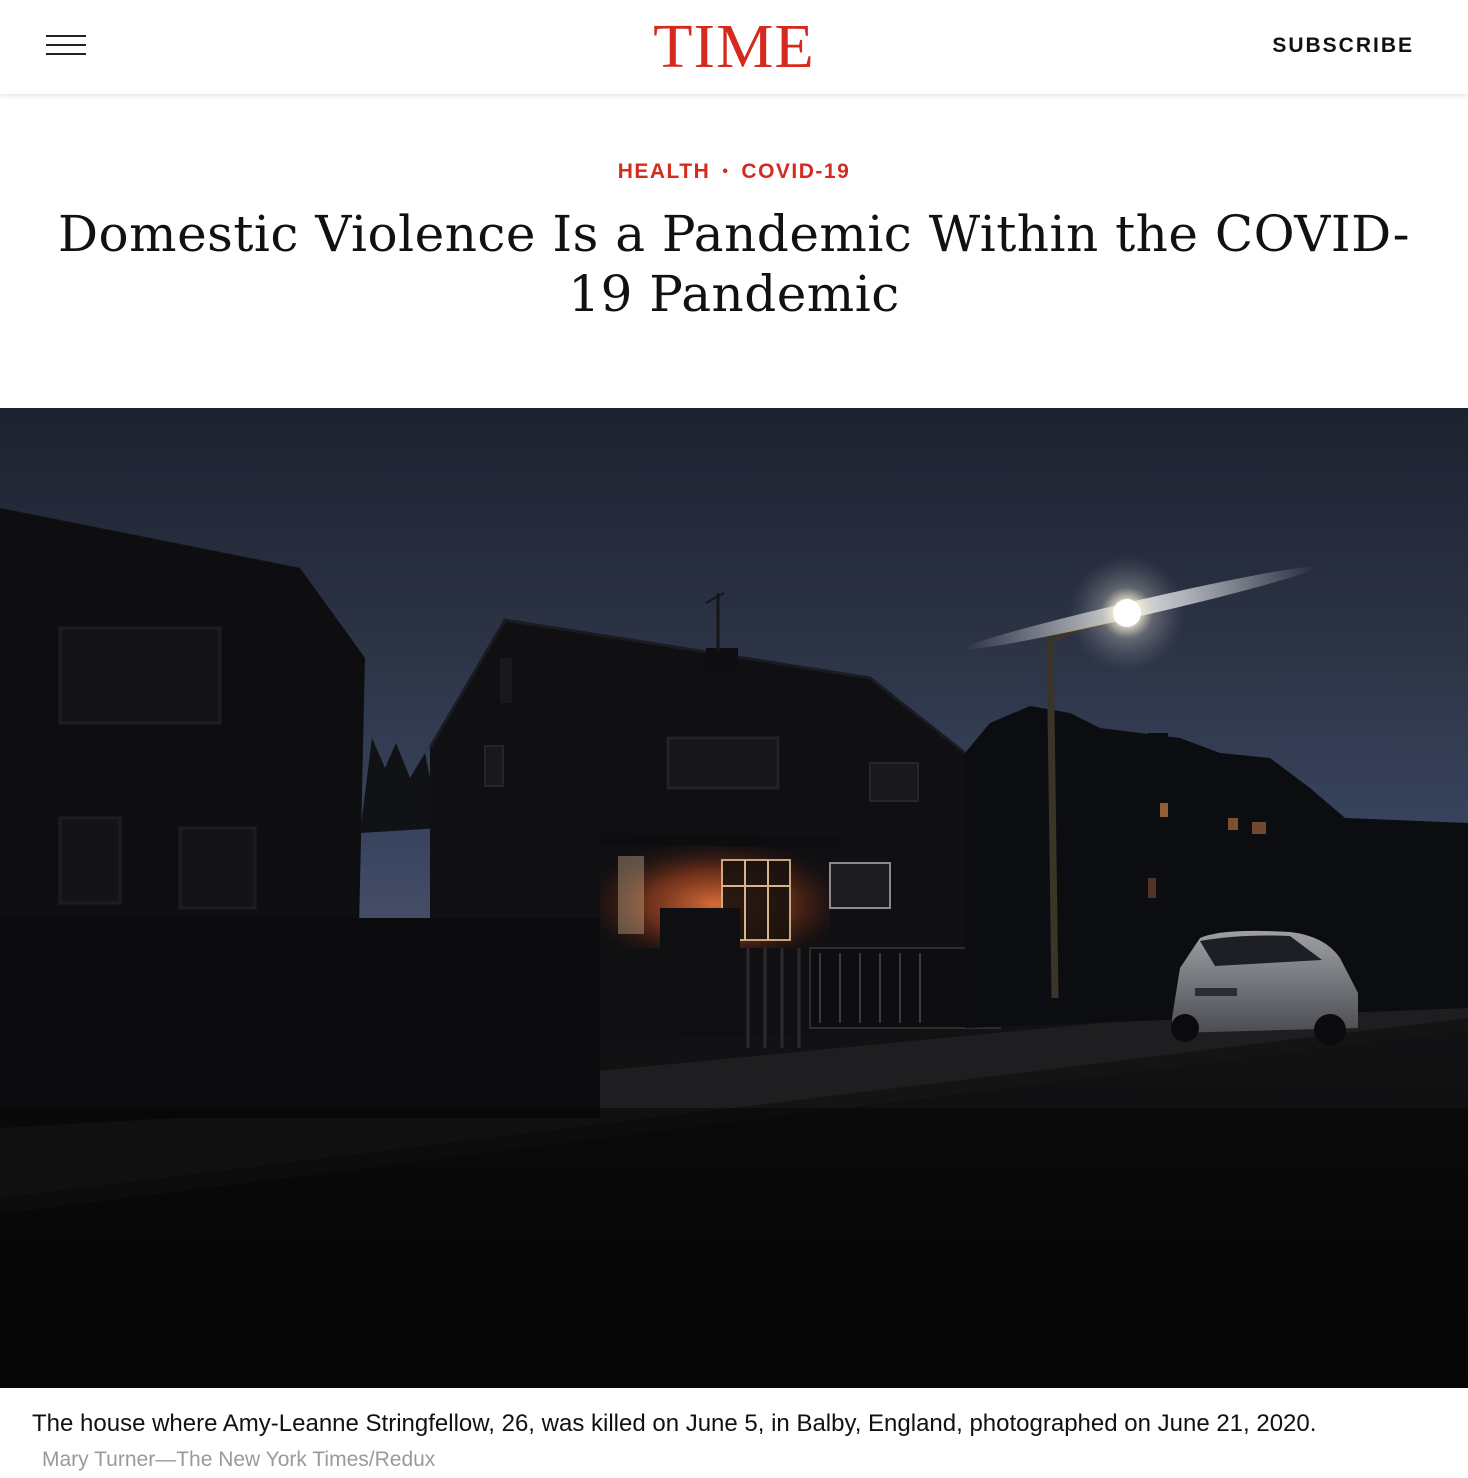 This screenshot has height=1478, width=1468. I want to click on site-header: TIME SUBSCRIBE, so click(734, 47).